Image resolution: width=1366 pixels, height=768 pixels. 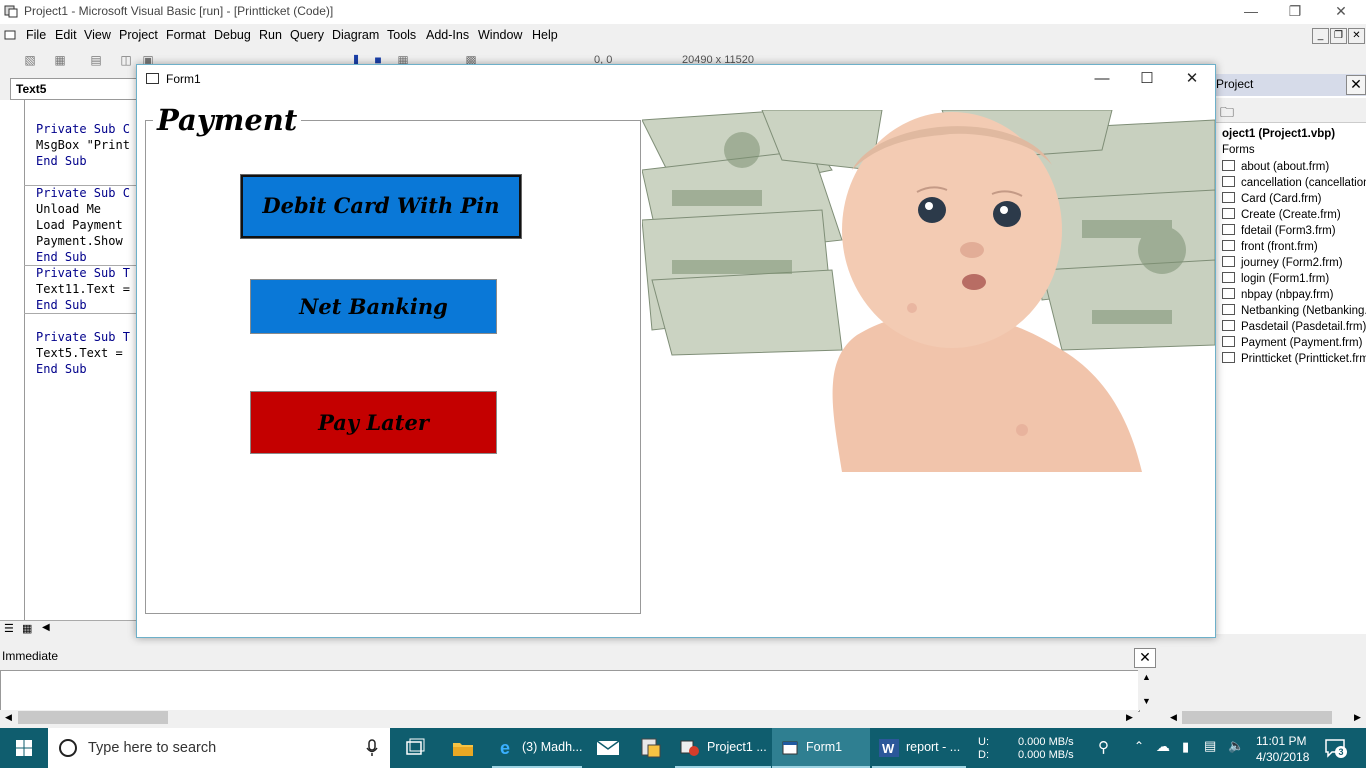 What do you see at coordinates (83, 145) in the screenshot?
I see `code-line: MsgBox "Print` at bounding box center [83, 145].